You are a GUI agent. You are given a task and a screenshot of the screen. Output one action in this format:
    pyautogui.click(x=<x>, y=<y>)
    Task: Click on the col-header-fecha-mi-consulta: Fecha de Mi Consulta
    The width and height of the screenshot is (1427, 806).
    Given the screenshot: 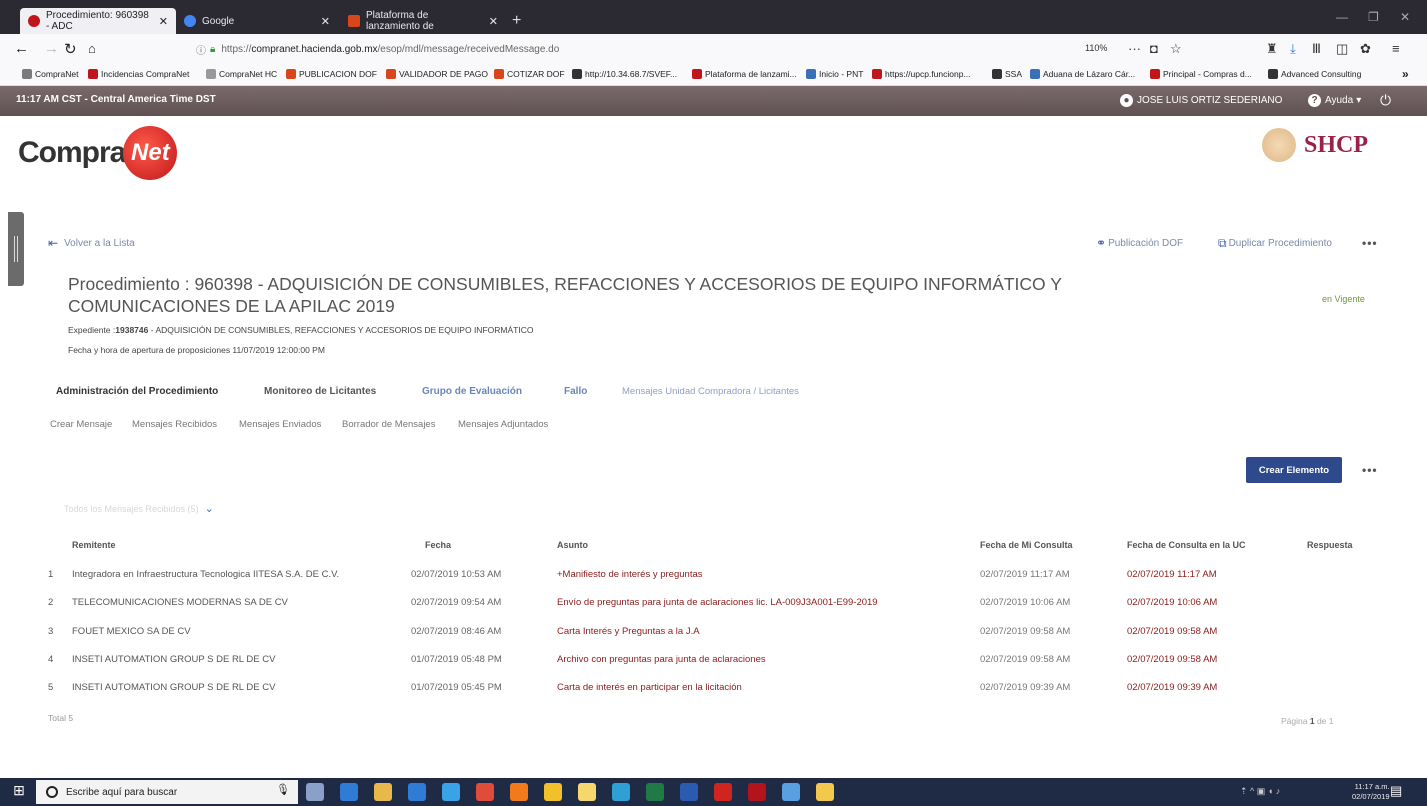 What is the action you would take?
    pyautogui.click(x=1026, y=545)
    